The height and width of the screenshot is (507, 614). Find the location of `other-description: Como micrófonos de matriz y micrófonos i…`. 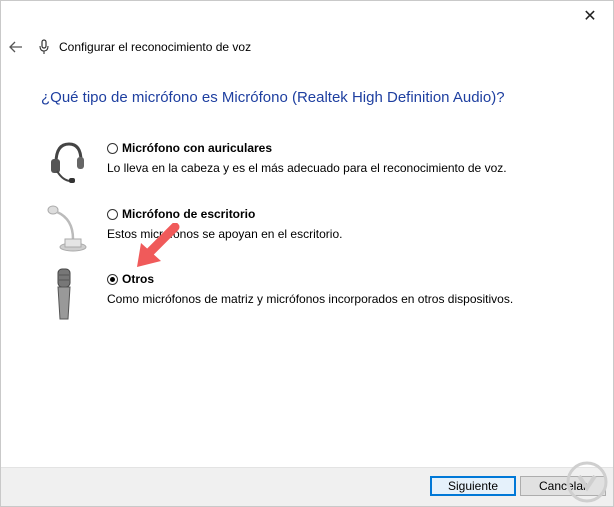

other-description: Como micrófonos de matriz y micrófonos i… is located at coordinates (310, 299).